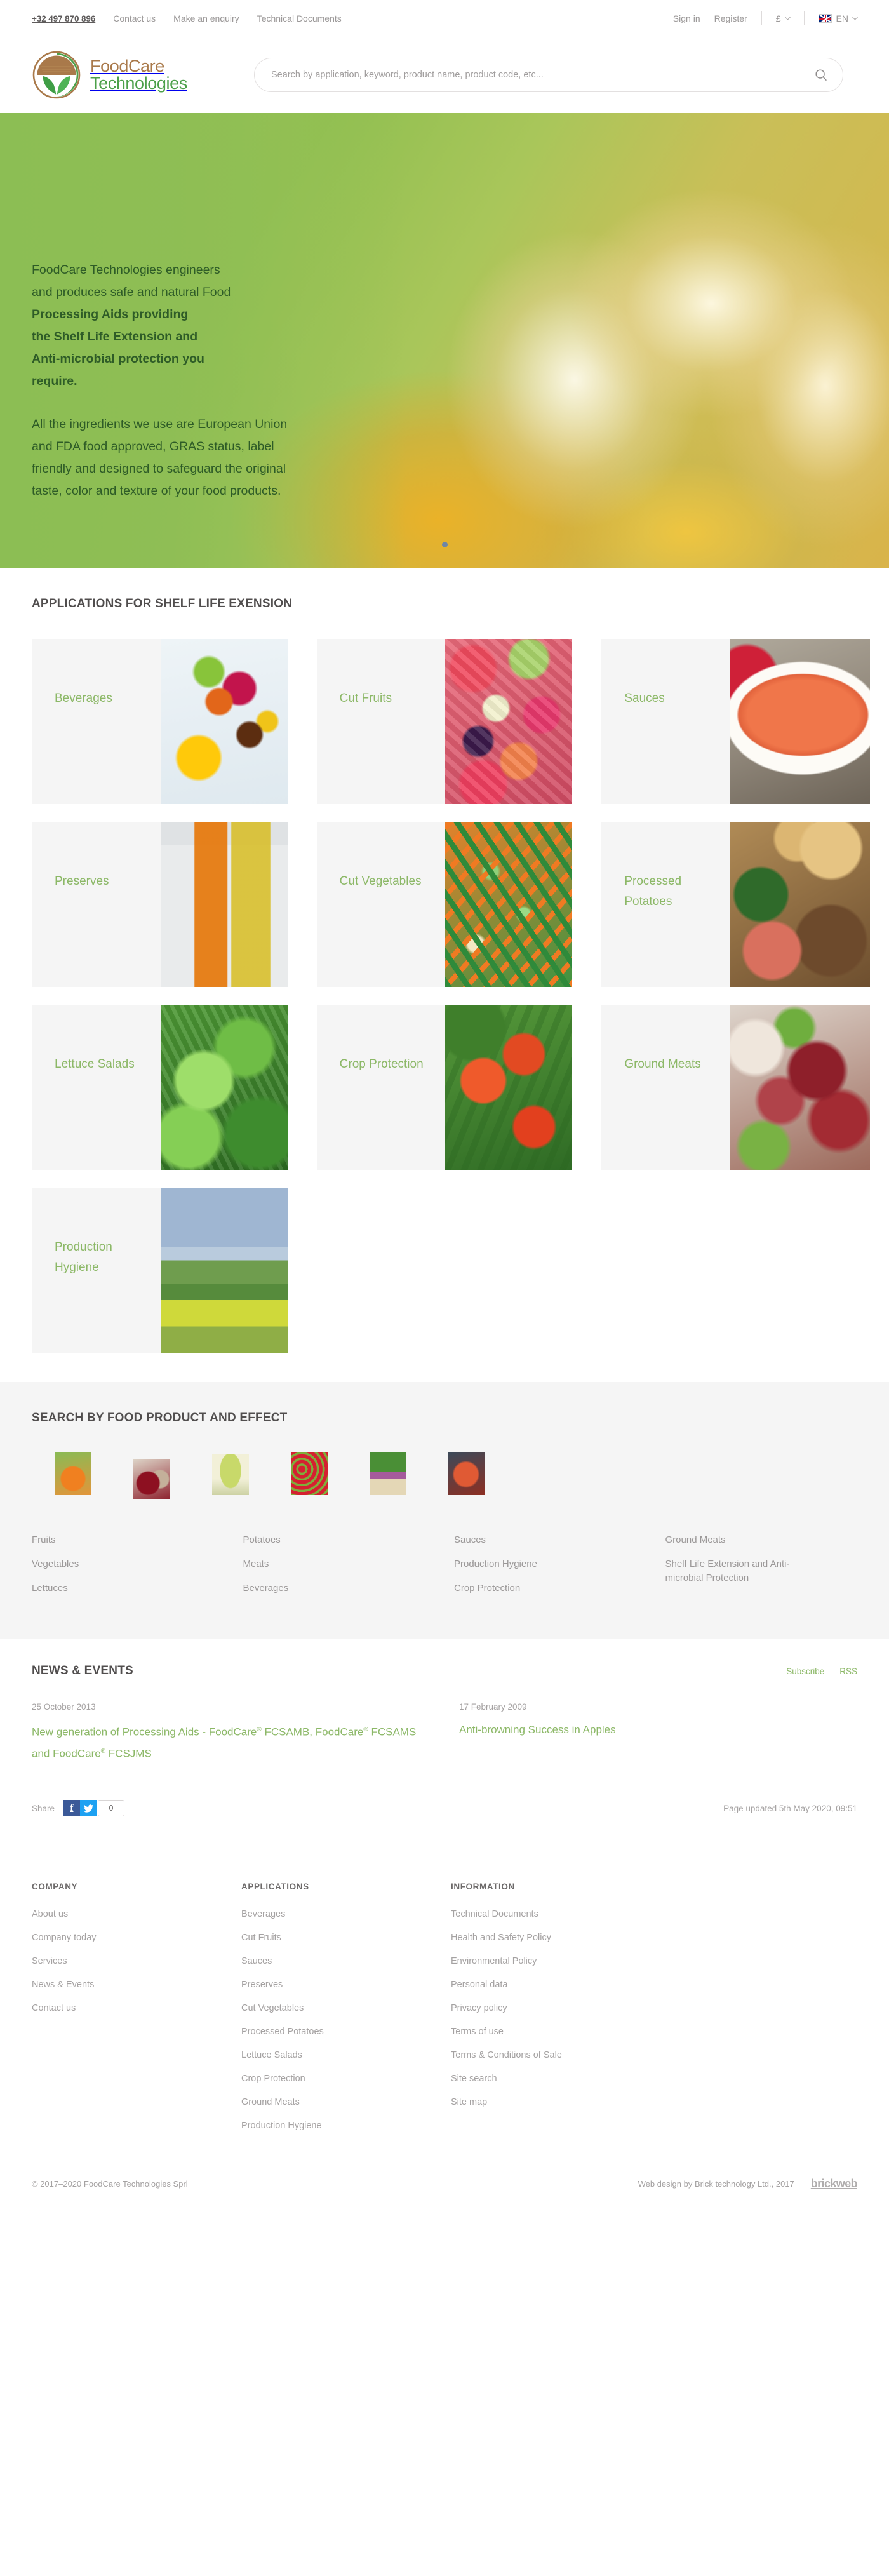 The width and height of the screenshot is (889, 2576). What do you see at coordinates (444, 1087) in the screenshot?
I see `application-tile-crop-protection: Crop Protection` at bounding box center [444, 1087].